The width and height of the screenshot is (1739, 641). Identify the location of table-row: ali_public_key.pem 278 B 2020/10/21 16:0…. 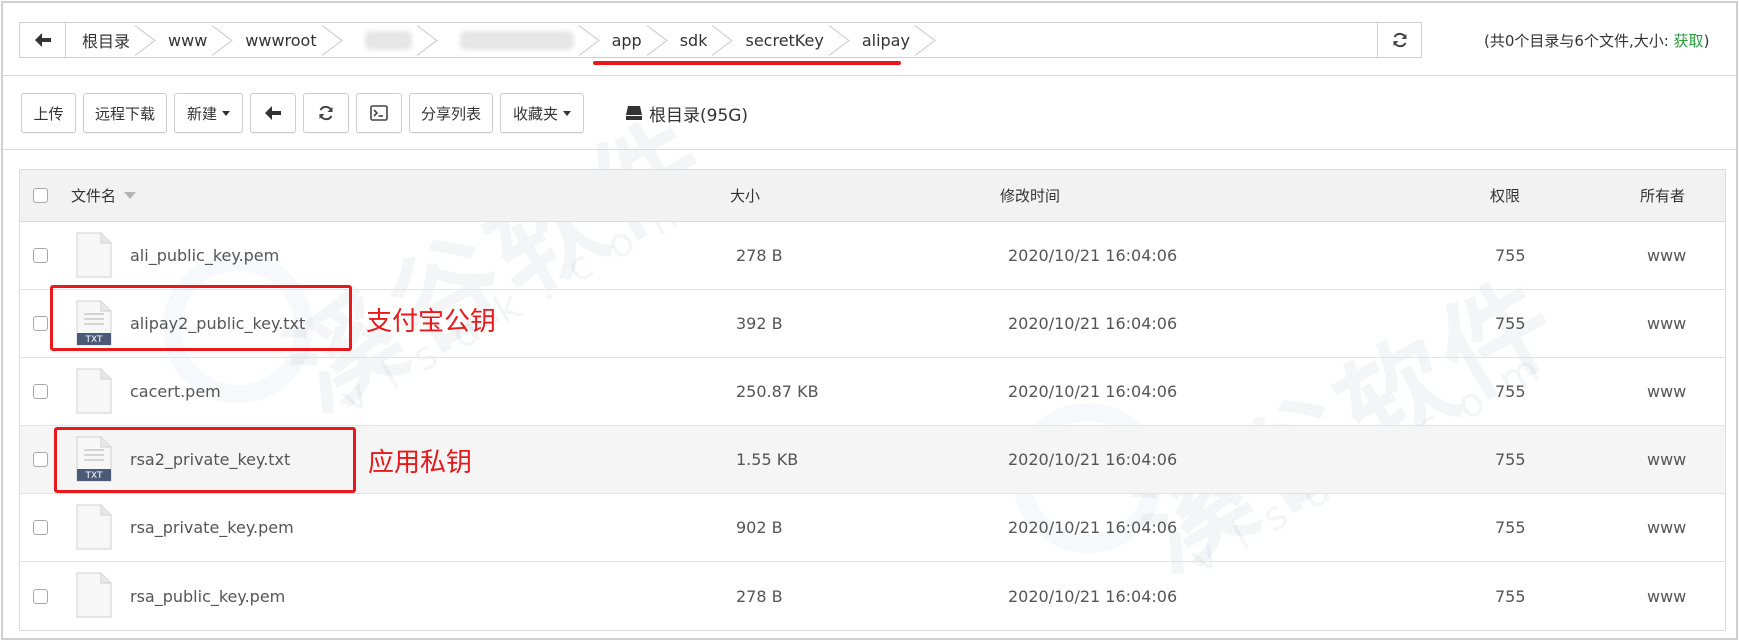
(872, 256).